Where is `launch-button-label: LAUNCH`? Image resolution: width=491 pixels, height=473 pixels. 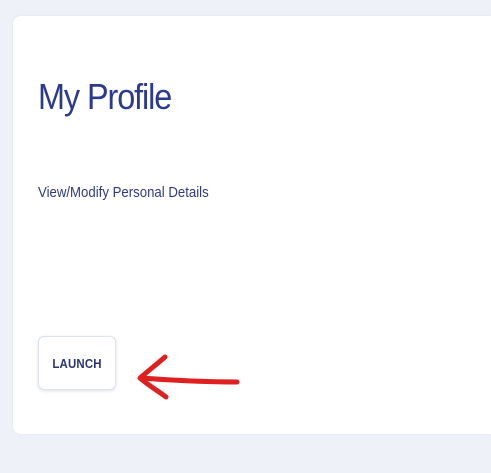
launch-button-label: LAUNCH is located at coordinates (77, 363).